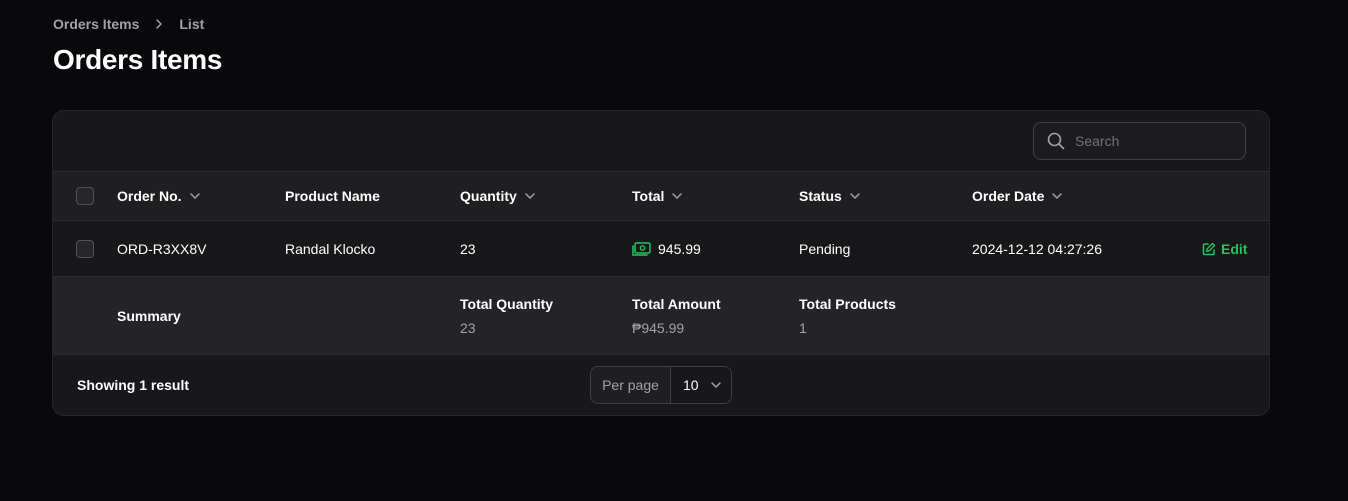 This screenshot has width=1348, height=501. What do you see at coordinates (149, 196) in the screenshot?
I see `column-order-no-label: Order No.` at bounding box center [149, 196].